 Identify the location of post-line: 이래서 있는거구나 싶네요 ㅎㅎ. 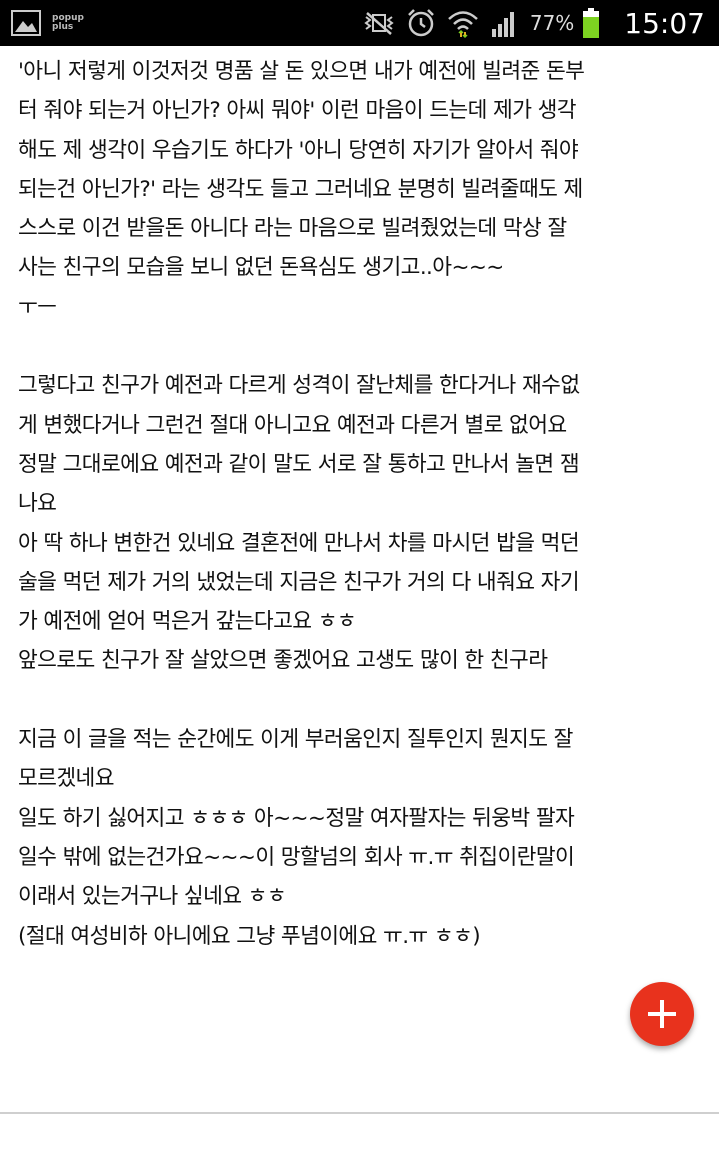
(152, 897).